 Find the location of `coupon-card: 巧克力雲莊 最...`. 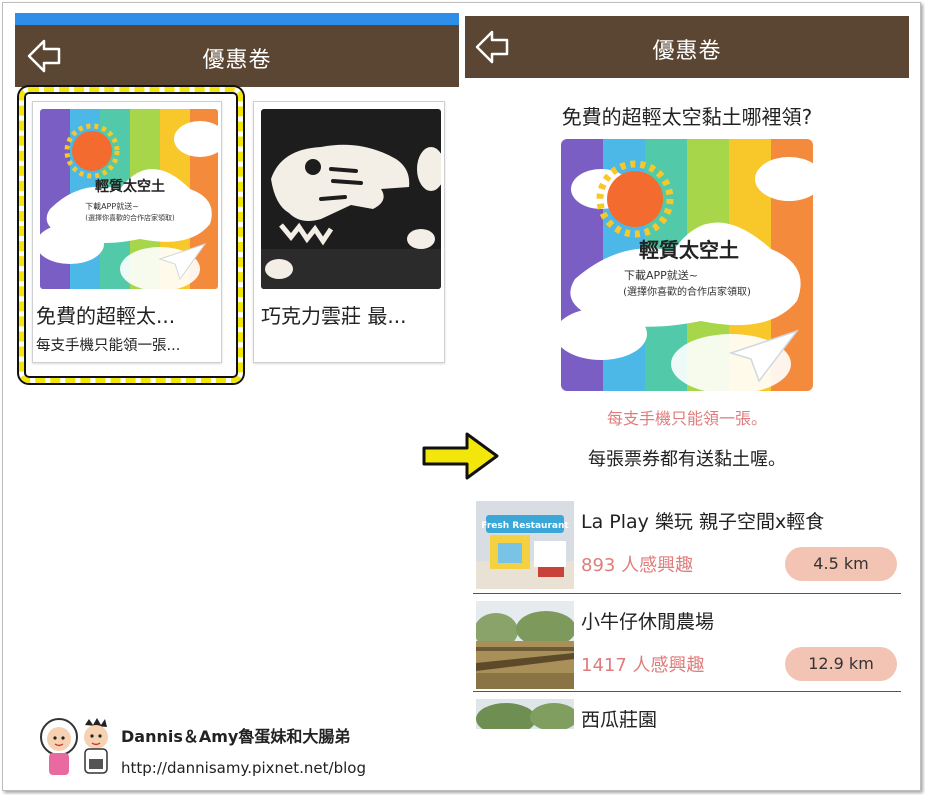

coupon-card: 巧克力雲莊 最... is located at coordinates (349, 232).